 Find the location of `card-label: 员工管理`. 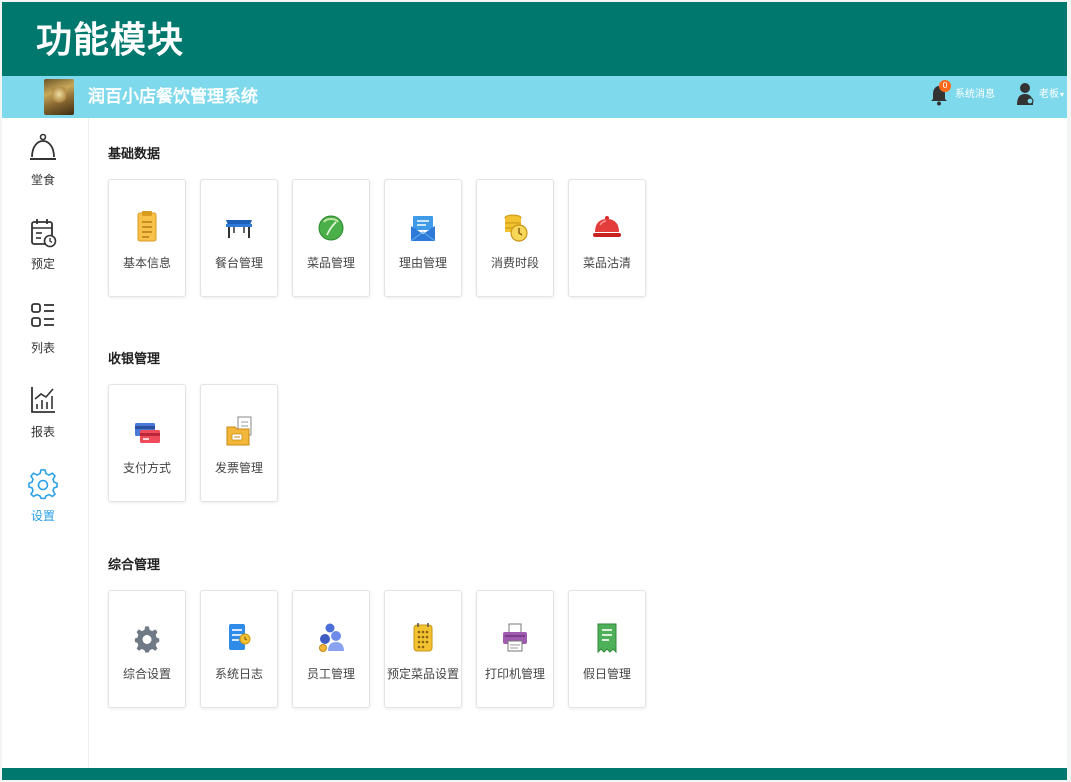

card-label: 员工管理 is located at coordinates (330, 674).